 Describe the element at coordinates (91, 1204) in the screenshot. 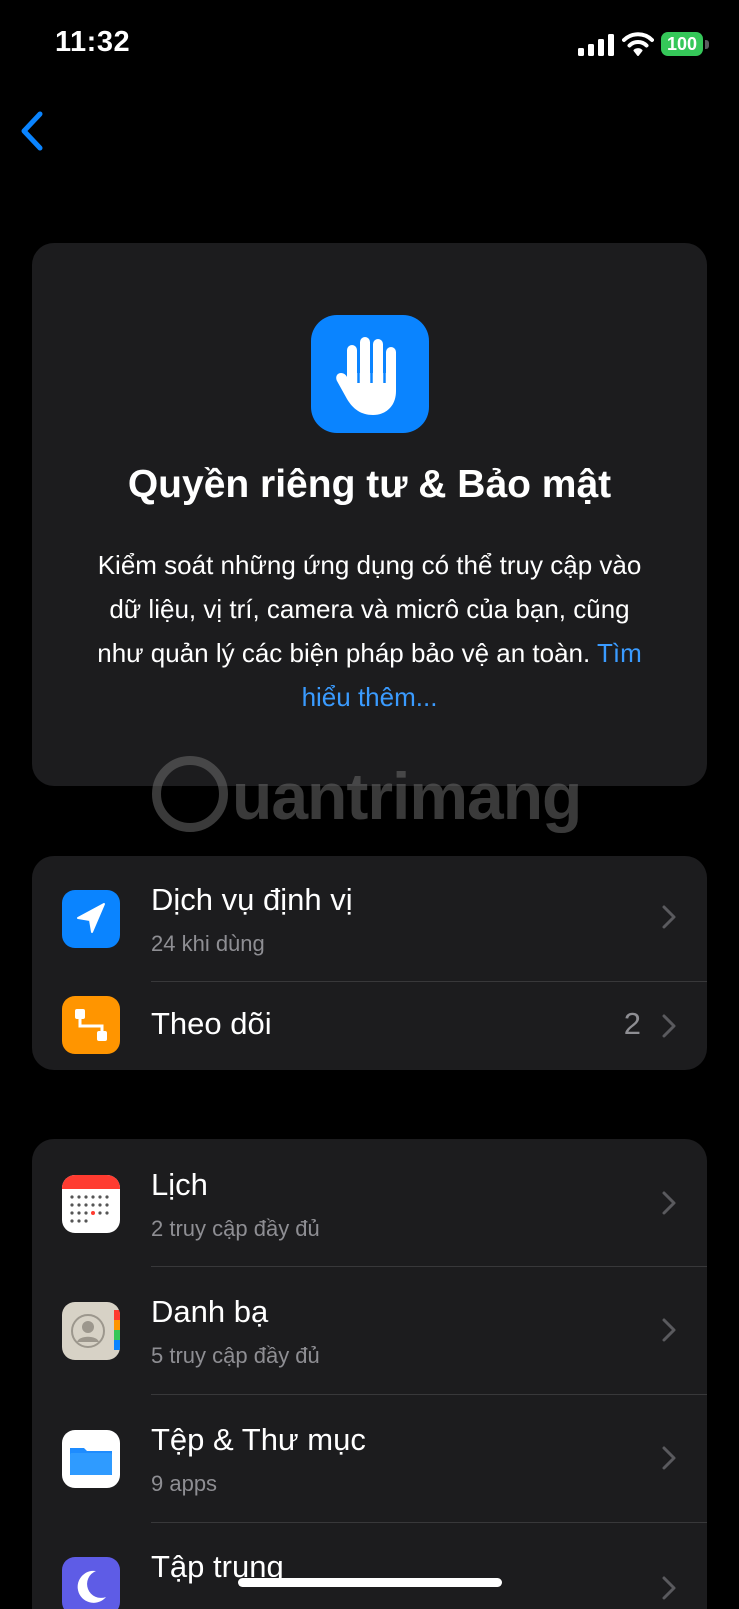

I see `calendar-icon` at that location.